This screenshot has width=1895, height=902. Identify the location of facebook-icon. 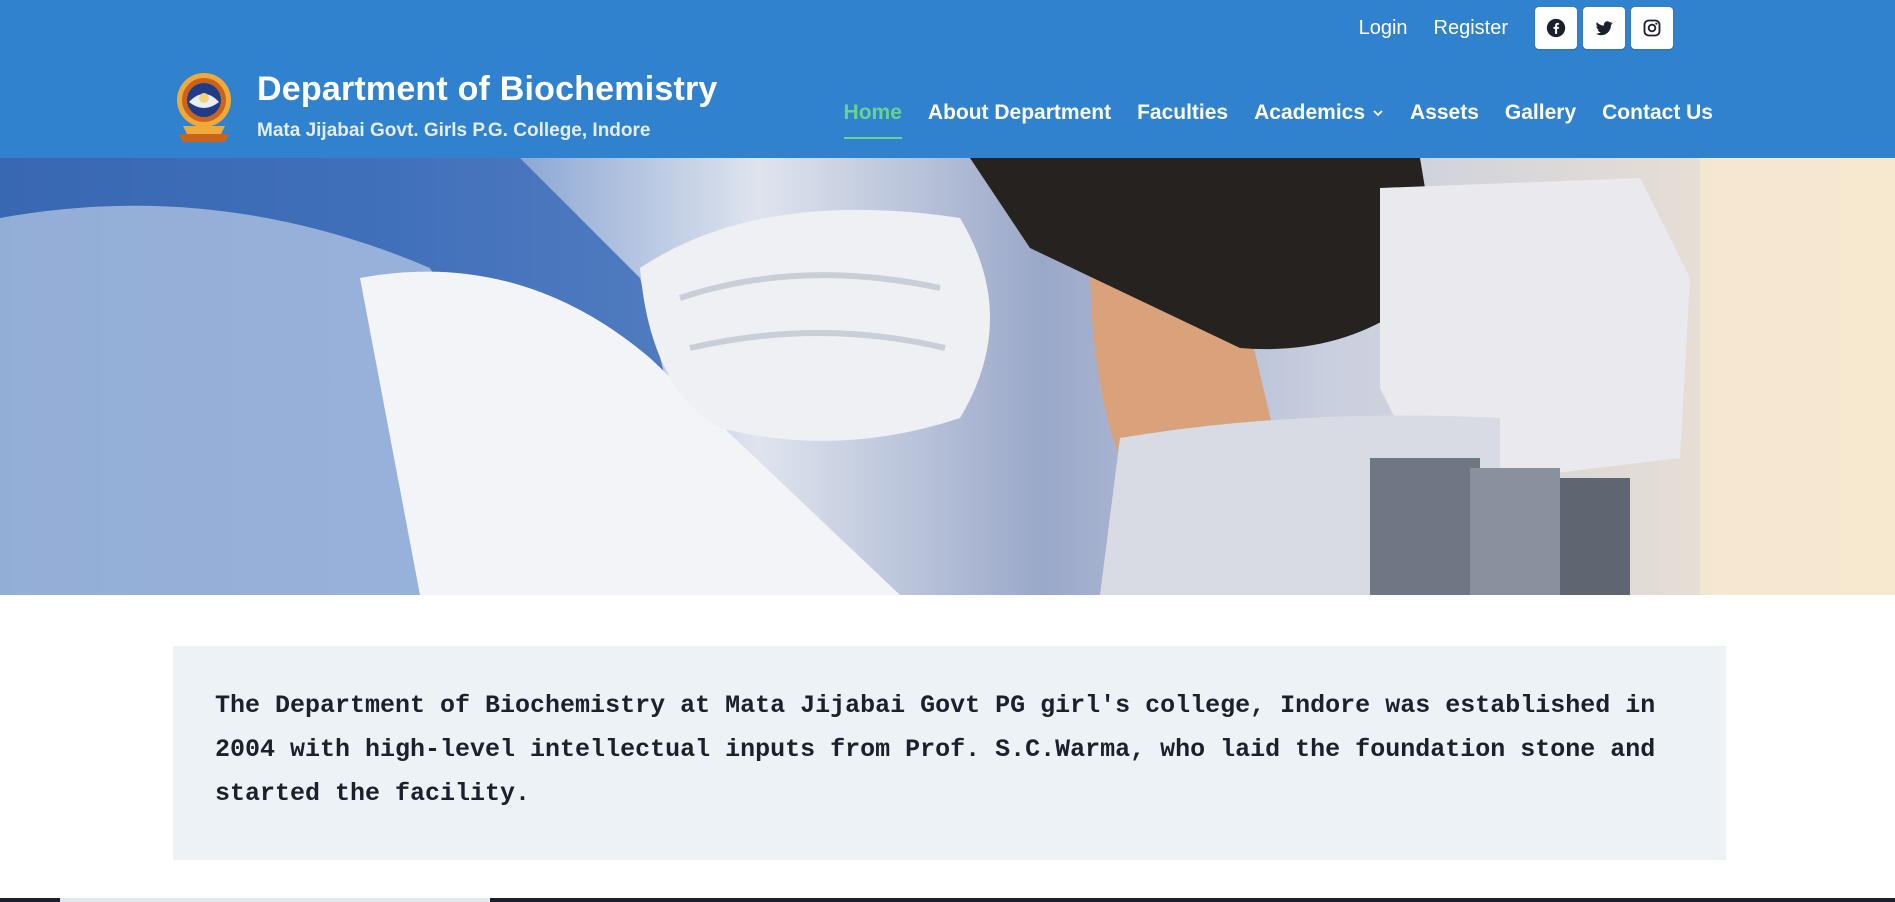
(1556, 28).